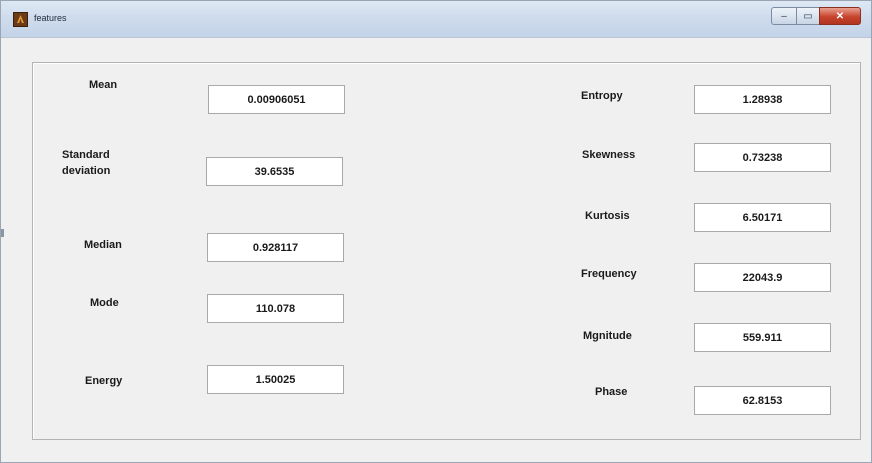 The image size is (872, 463). I want to click on maximize-icon: ▭, so click(808, 16).